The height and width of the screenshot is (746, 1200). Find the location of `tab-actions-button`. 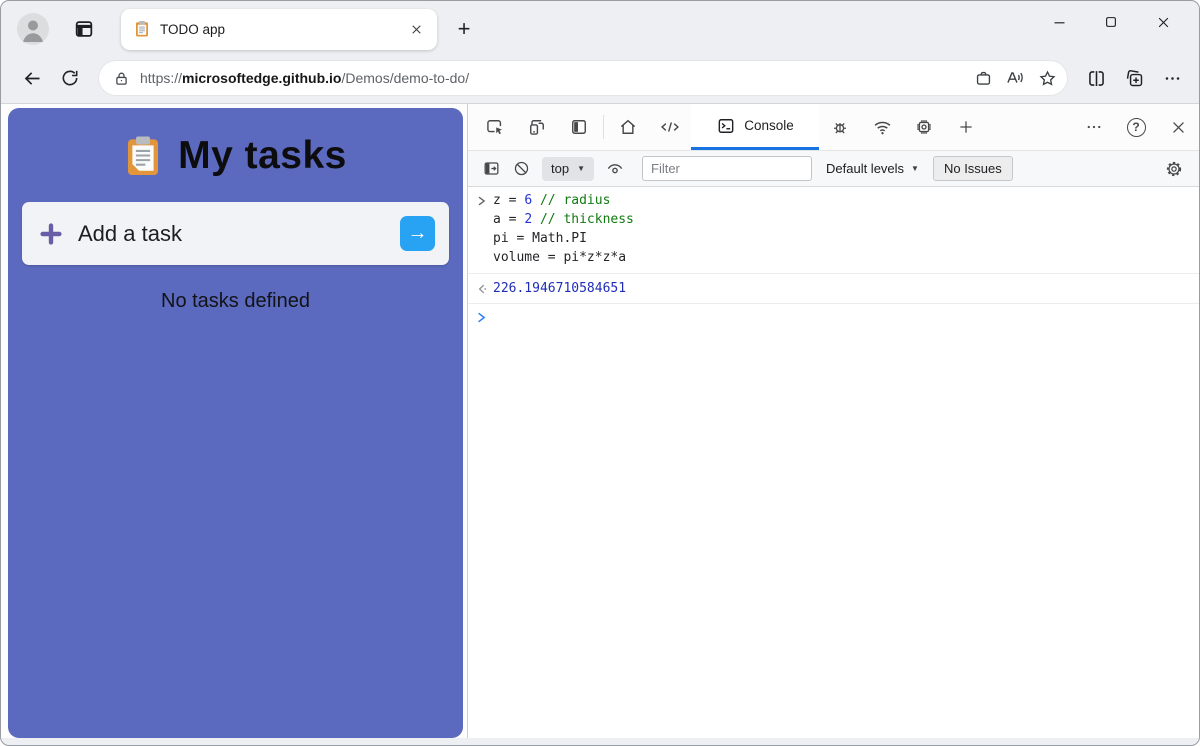

tab-actions-button is located at coordinates (84, 29).